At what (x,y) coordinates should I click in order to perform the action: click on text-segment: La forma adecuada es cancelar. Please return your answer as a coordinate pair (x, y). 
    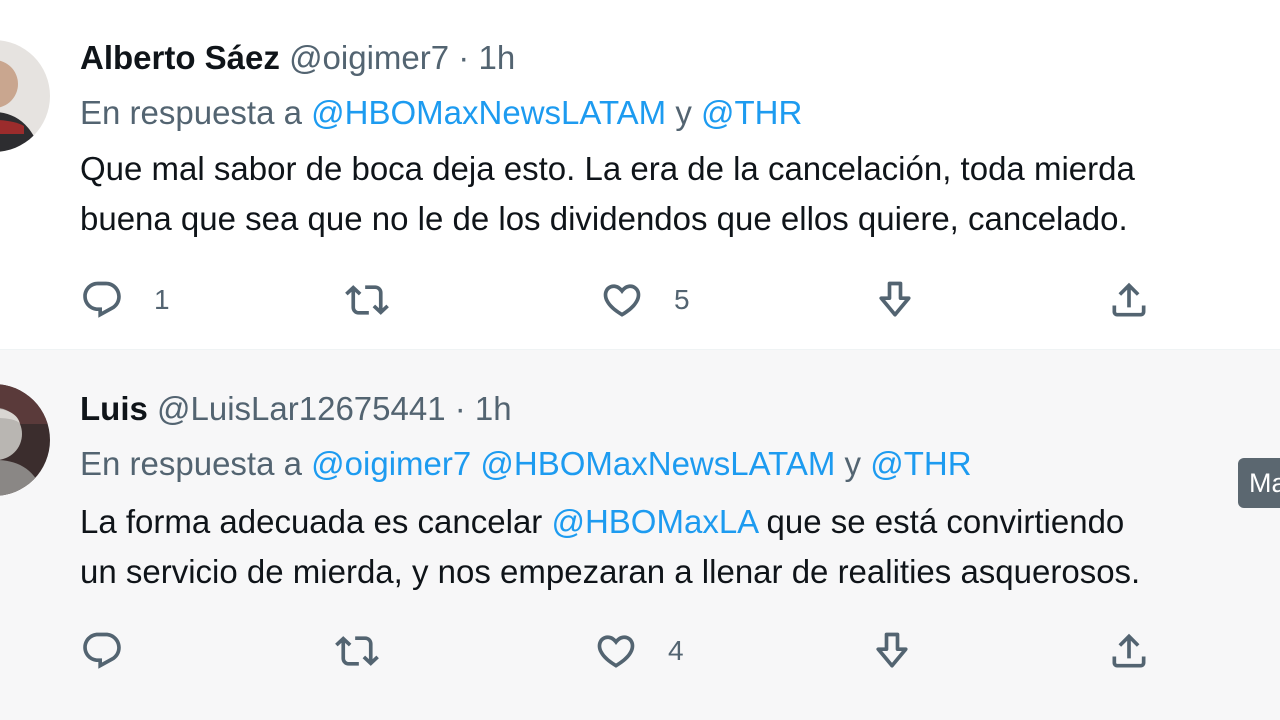
    Looking at the image, I should click on (316, 521).